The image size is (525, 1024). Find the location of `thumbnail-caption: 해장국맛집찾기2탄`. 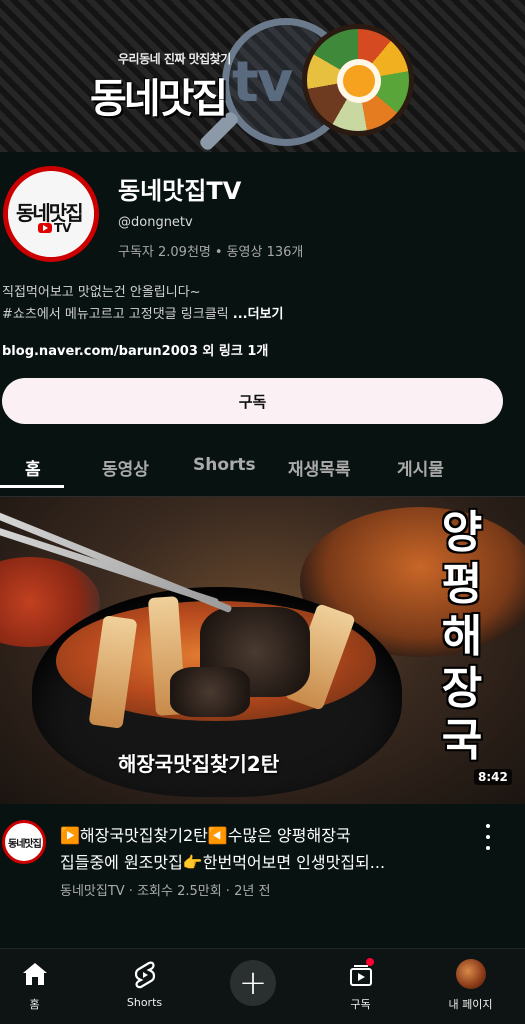

thumbnail-caption: 해장국맛집찾기2탄 is located at coordinates (199, 764).